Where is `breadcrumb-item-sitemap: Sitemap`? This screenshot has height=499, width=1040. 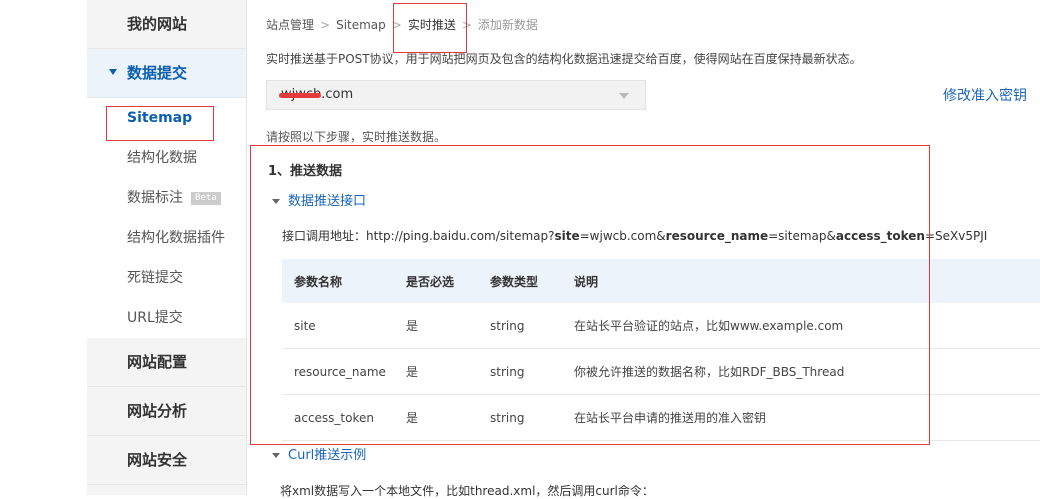
breadcrumb-item-sitemap: Sitemap is located at coordinates (361, 25).